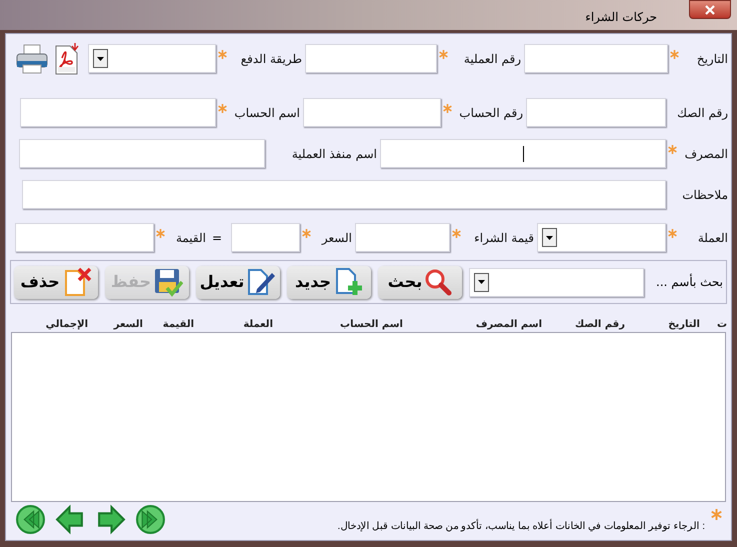  What do you see at coordinates (684, 324) in the screenshot?
I see `column-header: التاريخ` at bounding box center [684, 324].